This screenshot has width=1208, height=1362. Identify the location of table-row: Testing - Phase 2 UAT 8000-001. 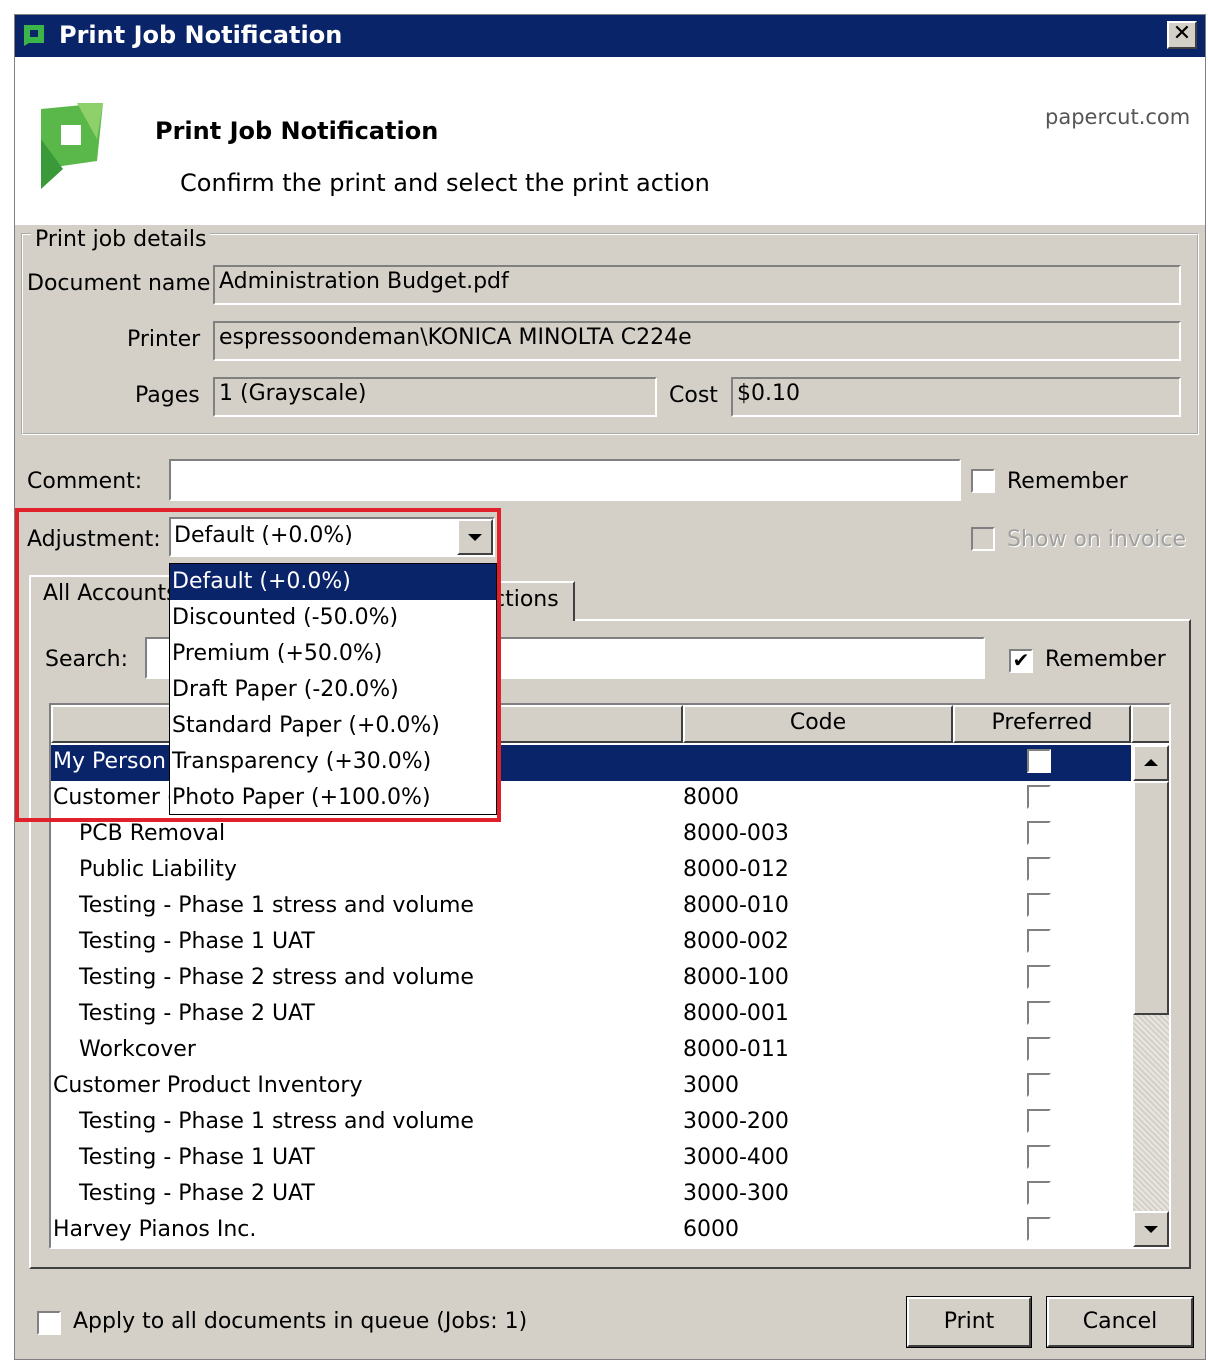
(591, 1015).